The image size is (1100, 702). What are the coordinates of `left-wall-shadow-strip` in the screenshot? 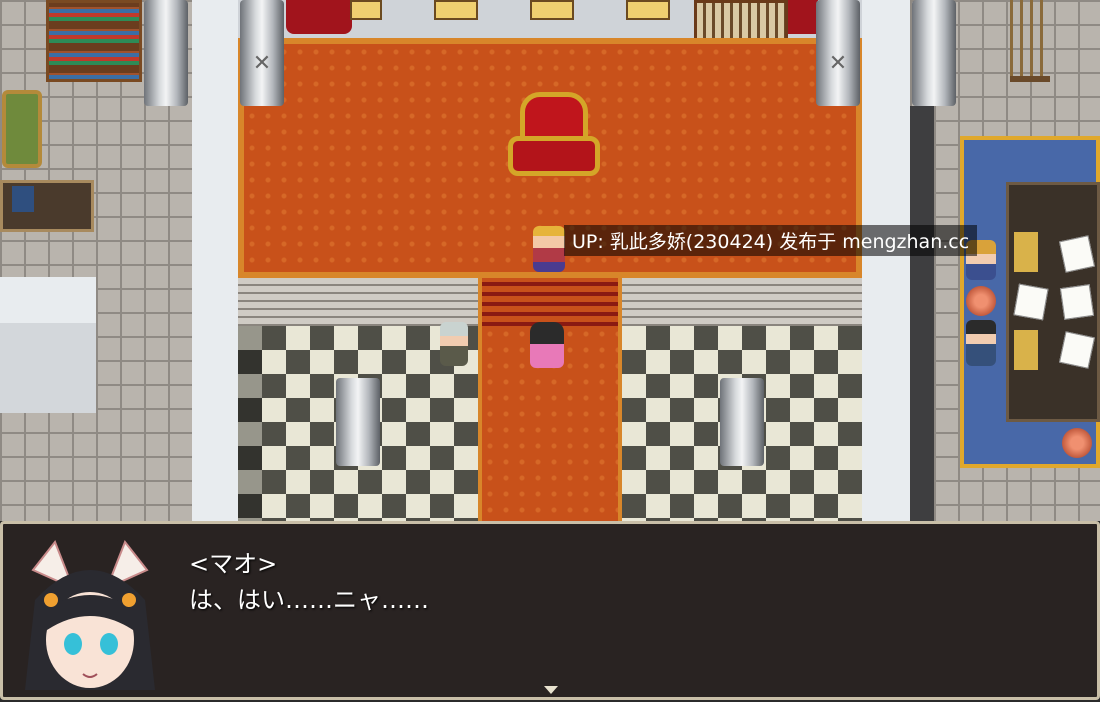 It's located at (250, 423).